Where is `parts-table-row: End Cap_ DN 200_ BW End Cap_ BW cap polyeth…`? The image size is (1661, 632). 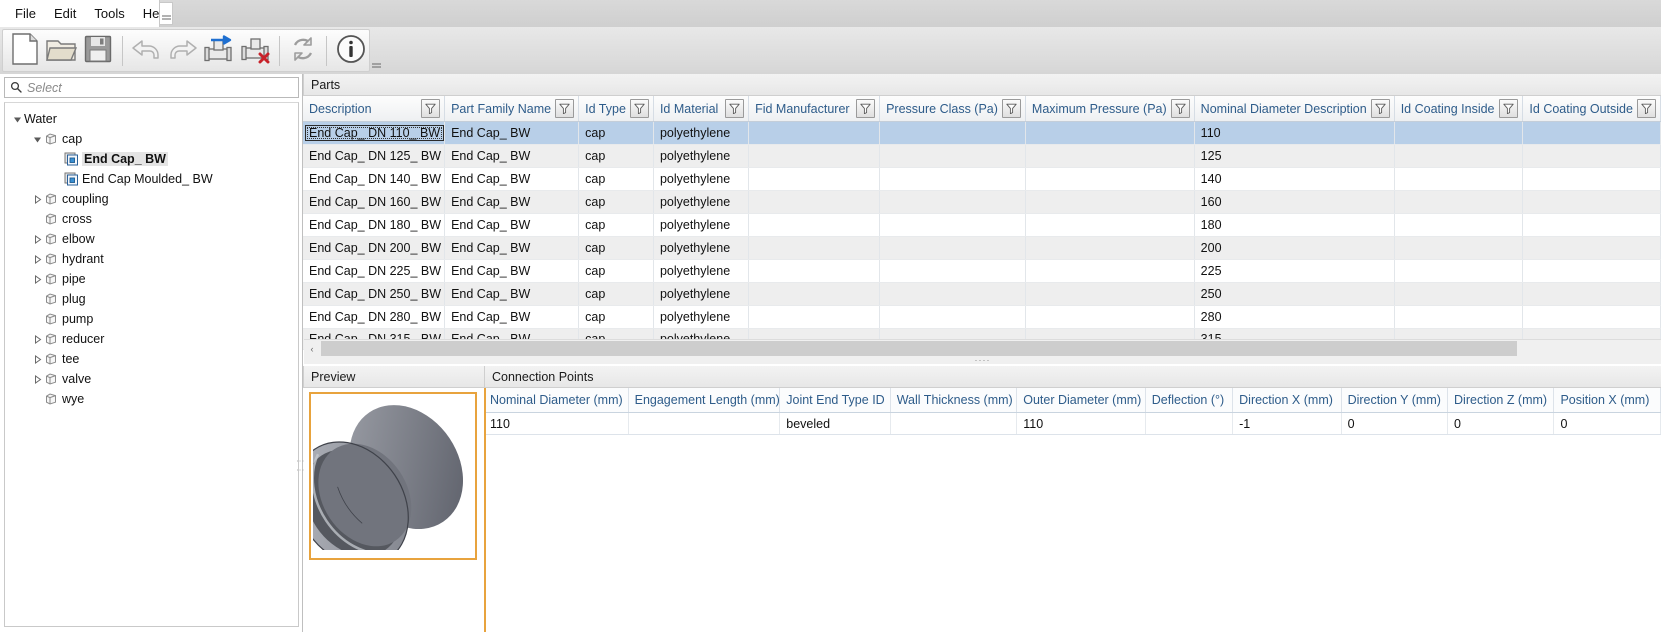
parts-table-row: End Cap_ DN 200_ BW End Cap_ BW cap polyeth… is located at coordinates (982, 248).